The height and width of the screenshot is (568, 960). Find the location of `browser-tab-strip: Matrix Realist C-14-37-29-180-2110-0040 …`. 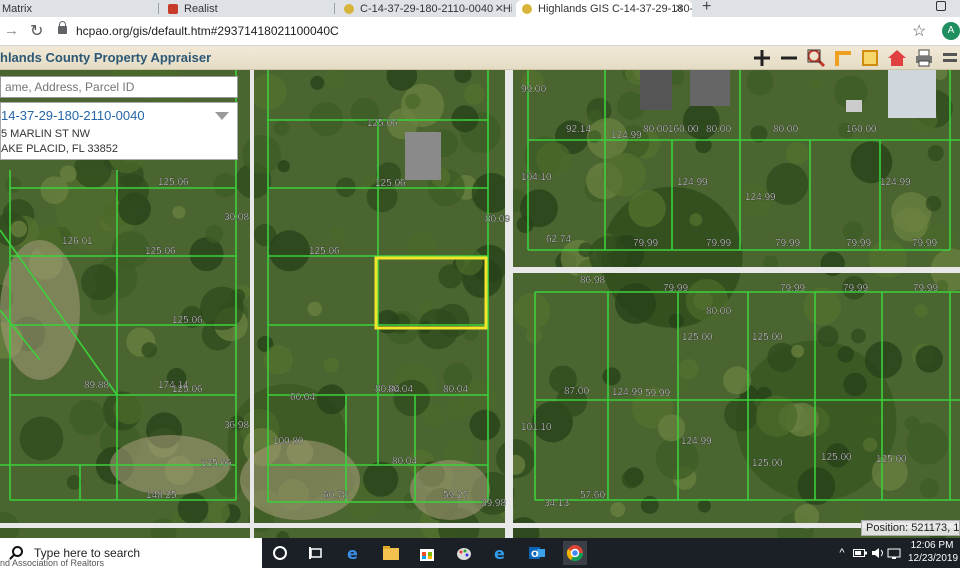

browser-tab-strip: Matrix Realist C-14-37-29-180-2110-0040 … is located at coordinates (480, 8).